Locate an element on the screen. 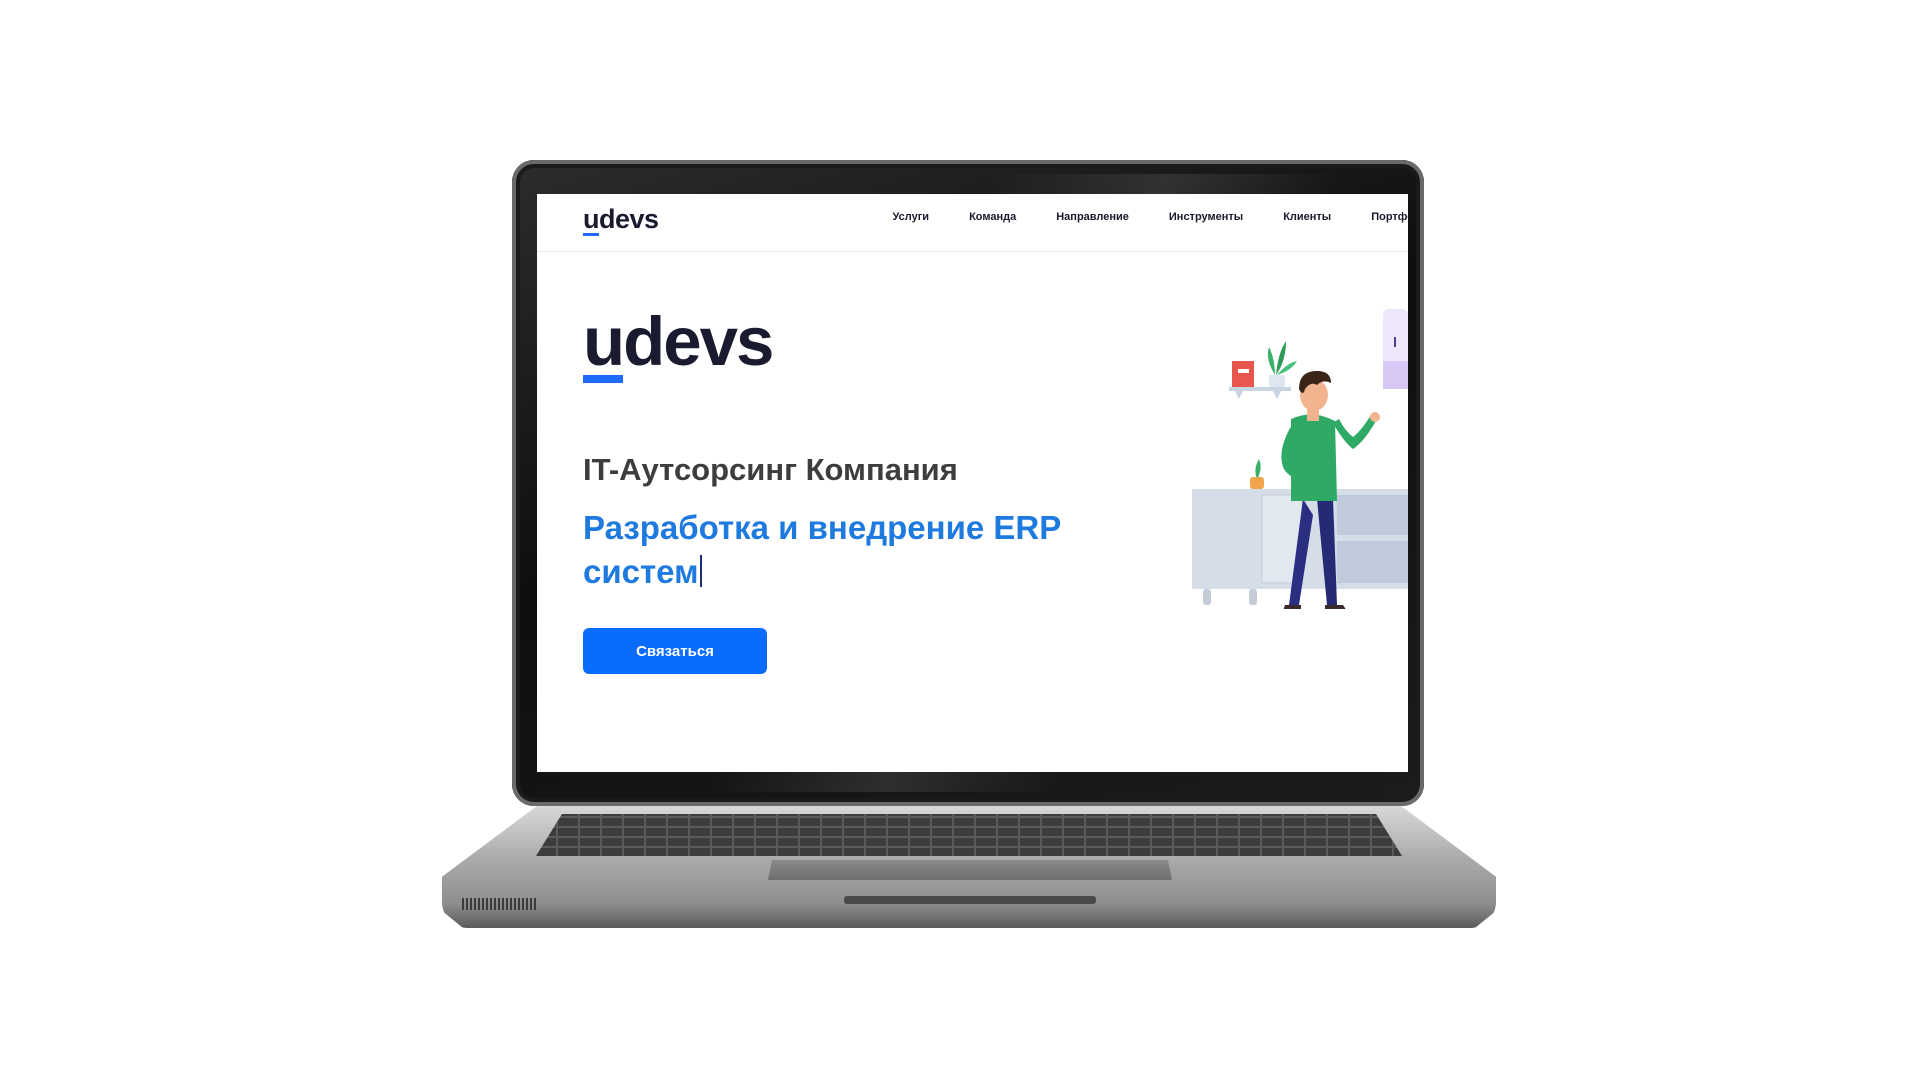 Image resolution: width=1920 pixels, height=1080 pixels. person-illustration is located at coordinates (1300, 459).